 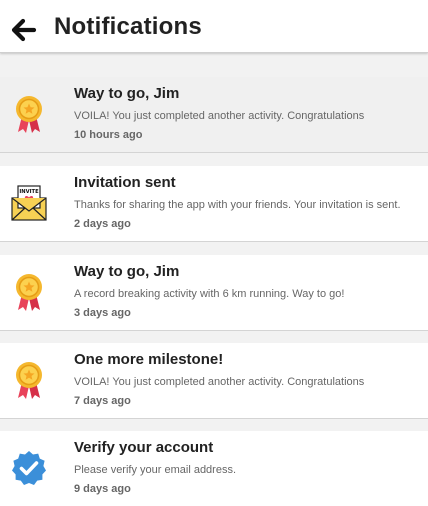 What do you see at coordinates (125, 182) in the screenshot?
I see `notification-title: Invitation sent` at bounding box center [125, 182].